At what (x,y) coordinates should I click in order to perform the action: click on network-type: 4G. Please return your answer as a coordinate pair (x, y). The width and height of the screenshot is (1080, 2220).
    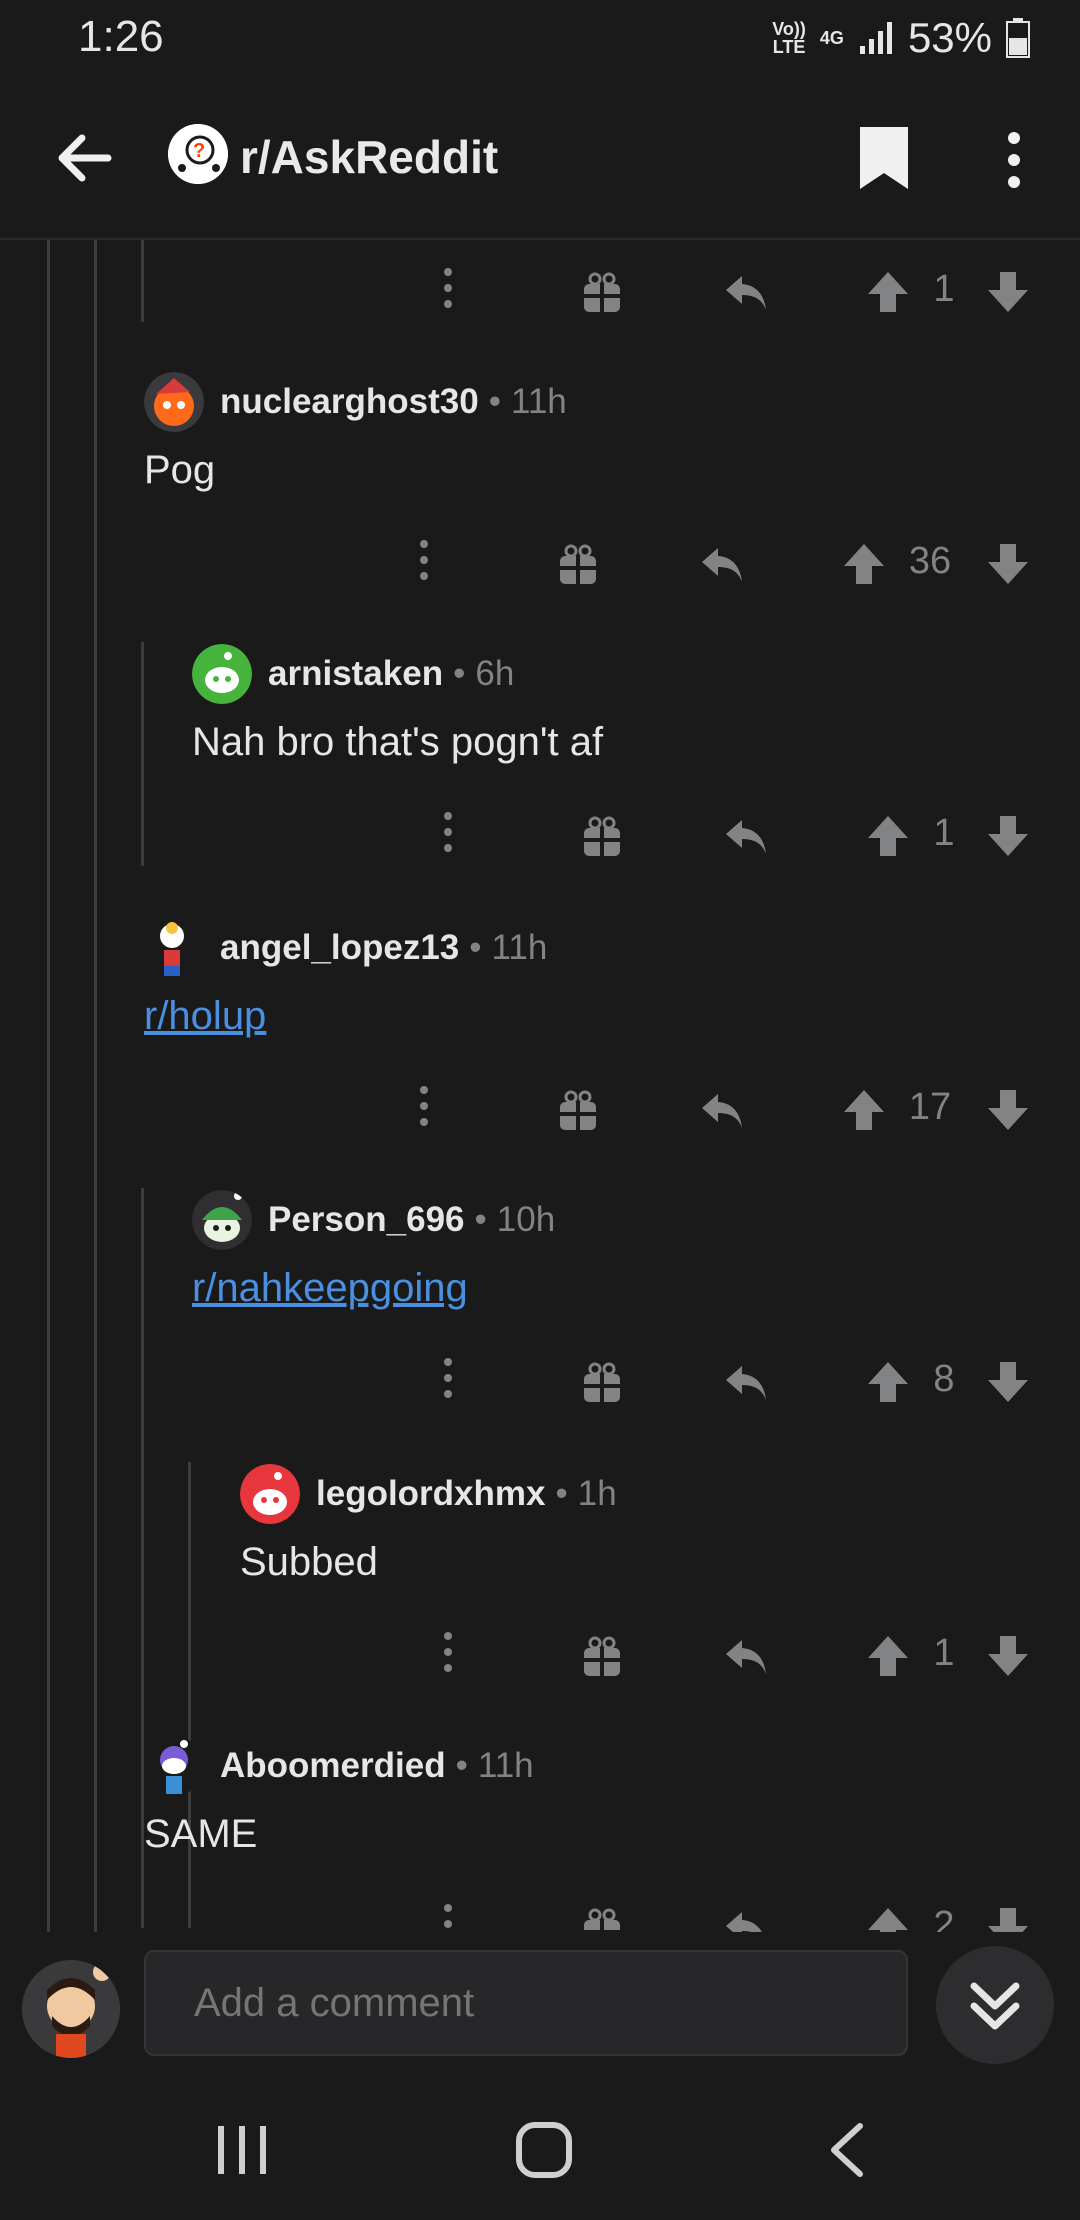
    Looking at the image, I should click on (831, 38).